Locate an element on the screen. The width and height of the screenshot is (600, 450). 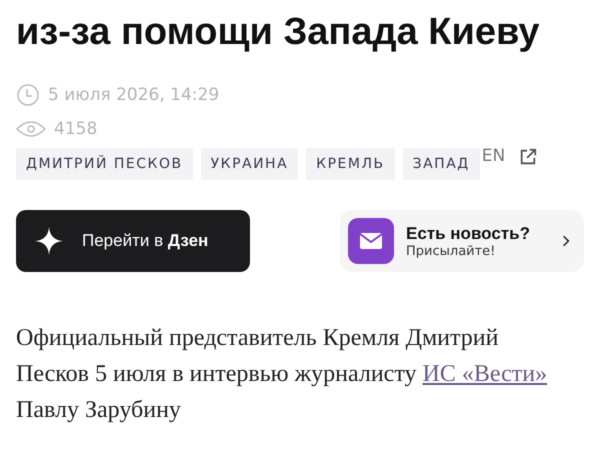
tag-link: ЗАПАД is located at coordinates (441, 164).